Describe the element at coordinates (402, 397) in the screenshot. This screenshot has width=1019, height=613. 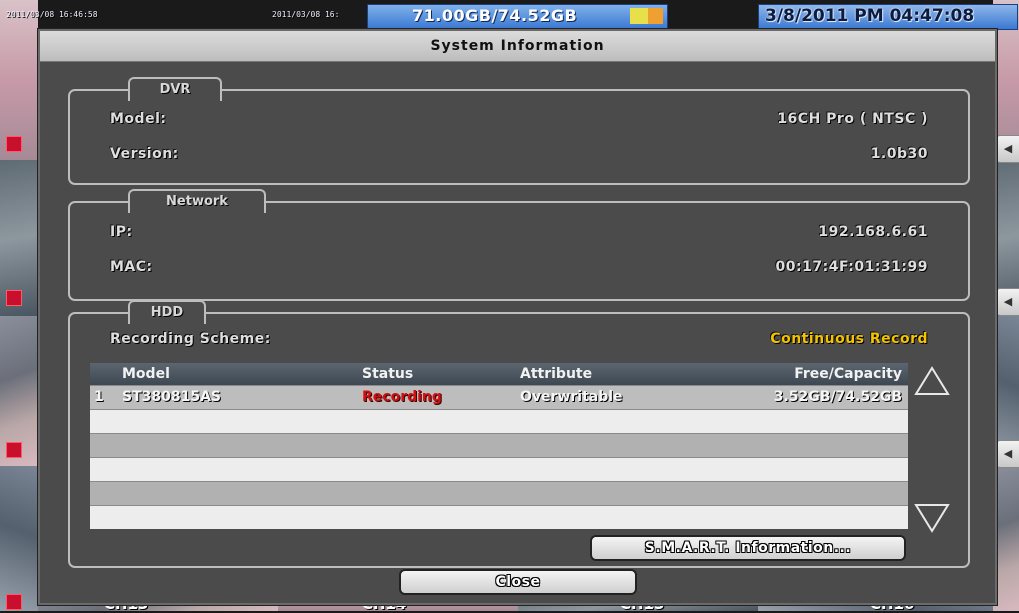
I see `row-status: Recording` at that location.